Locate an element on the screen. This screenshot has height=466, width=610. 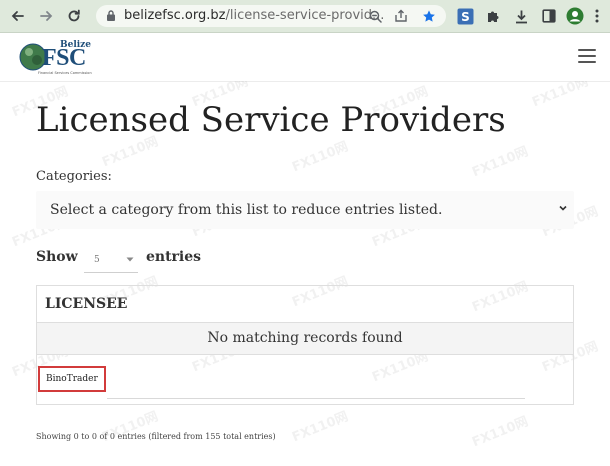
share-button is located at coordinates (401, 16).